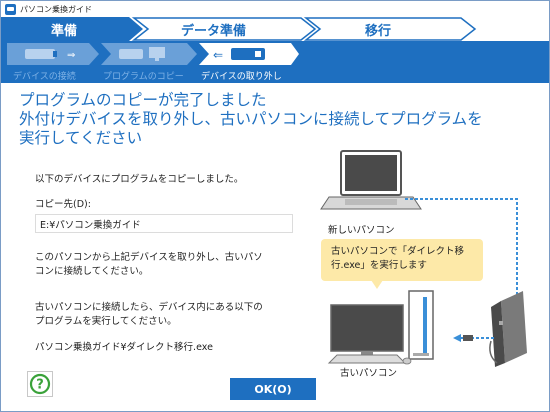 Image resolution: width=550 pixels, height=412 pixels. Describe the element at coordinates (509, 329) in the screenshot. I see `external-device-icon` at that location.